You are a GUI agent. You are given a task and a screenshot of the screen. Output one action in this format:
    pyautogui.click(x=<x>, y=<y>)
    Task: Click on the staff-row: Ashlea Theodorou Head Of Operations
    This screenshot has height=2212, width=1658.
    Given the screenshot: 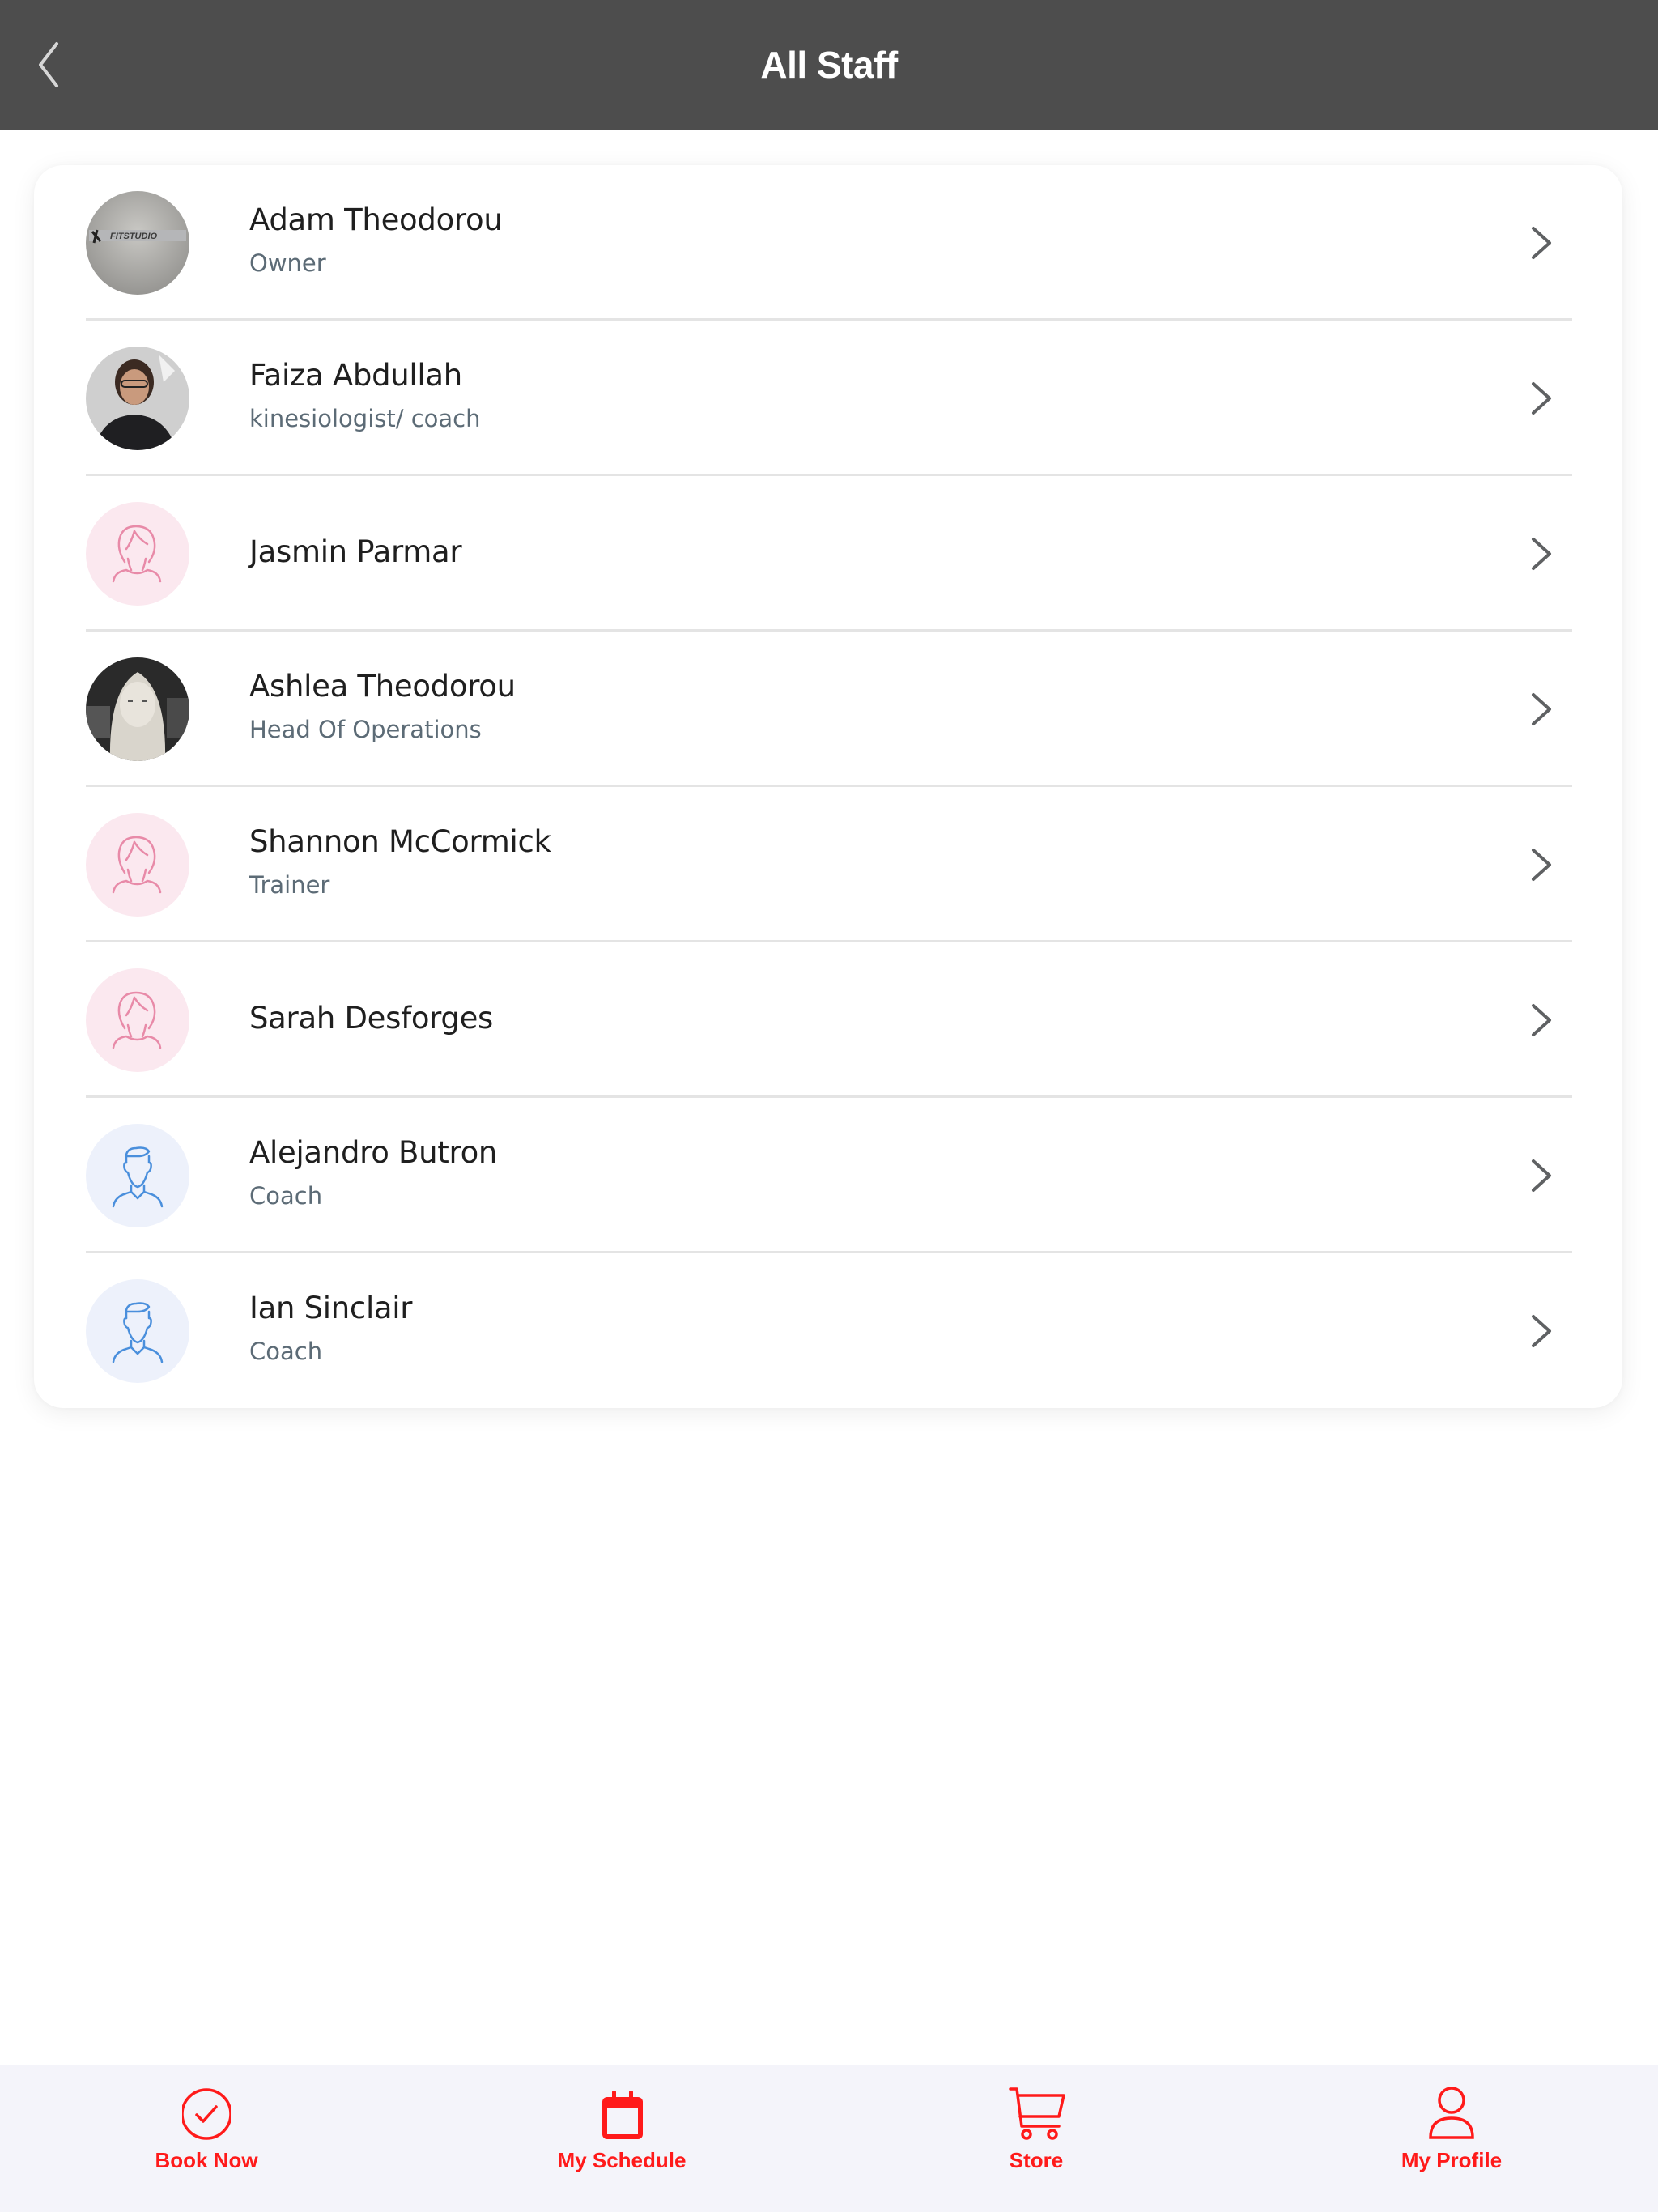 What is the action you would take?
    pyautogui.click(x=829, y=710)
    